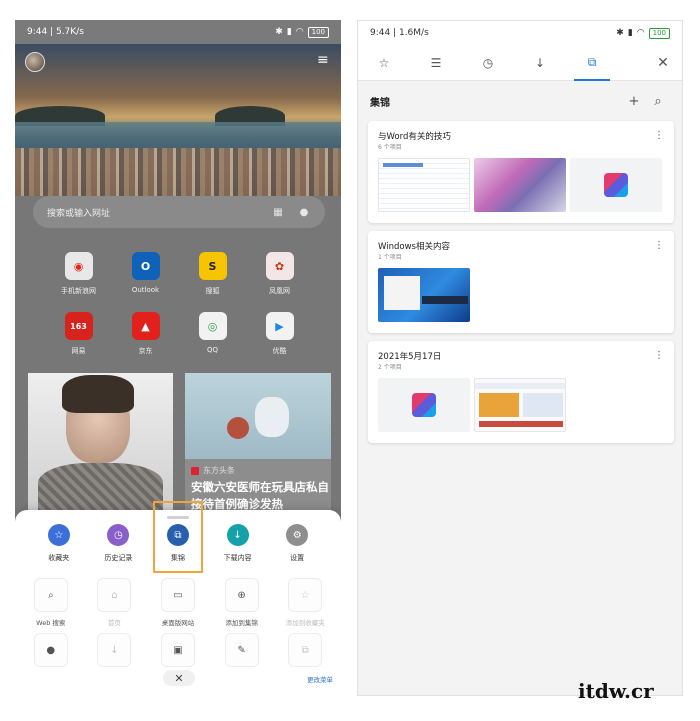  What do you see at coordinates (179, 678) in the screenshot?
I see `close-menu-button: ✕` at bounding box center [179, 678].